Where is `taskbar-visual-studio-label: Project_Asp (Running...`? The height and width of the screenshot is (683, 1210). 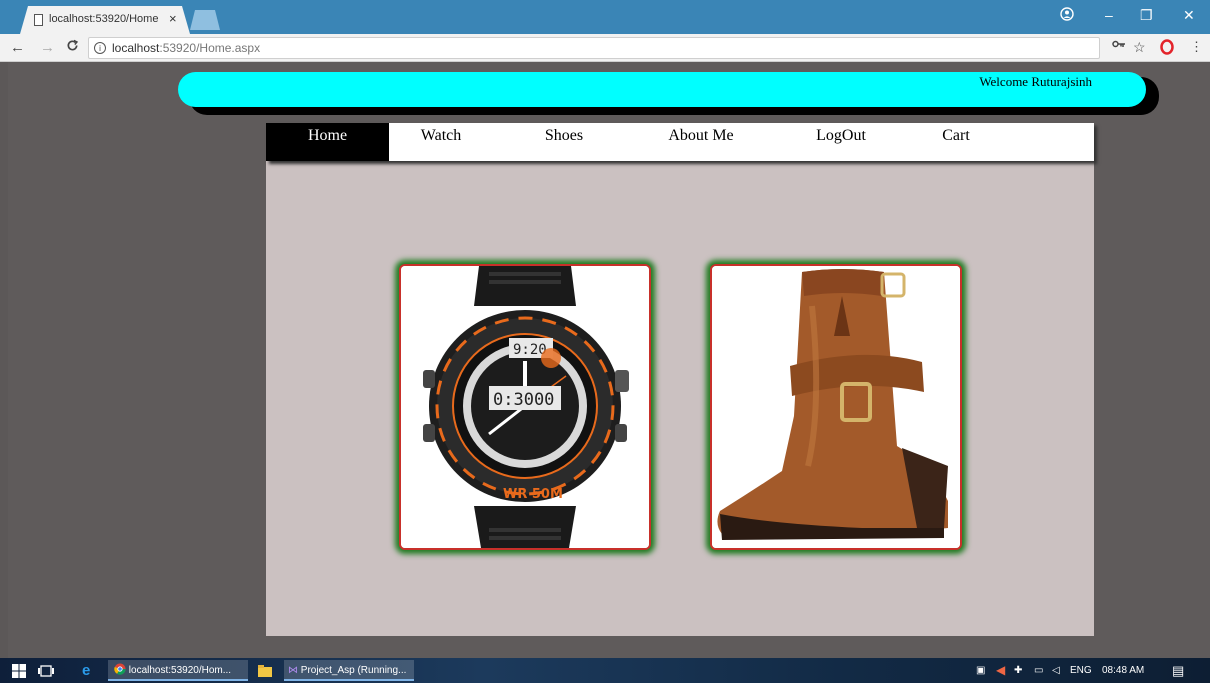 taskbar-visual-studio-label: Project_Asp (Running... is located at coordinates (353, 670).